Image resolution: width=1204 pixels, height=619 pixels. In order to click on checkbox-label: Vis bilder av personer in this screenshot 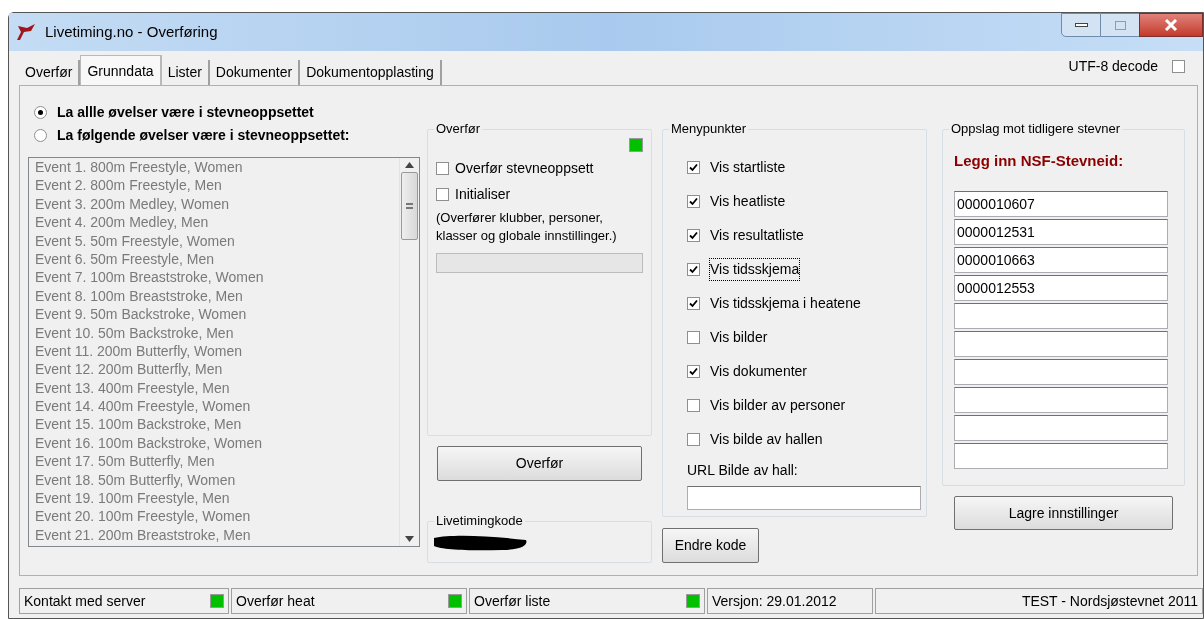, I will do `click(778, 405)`.